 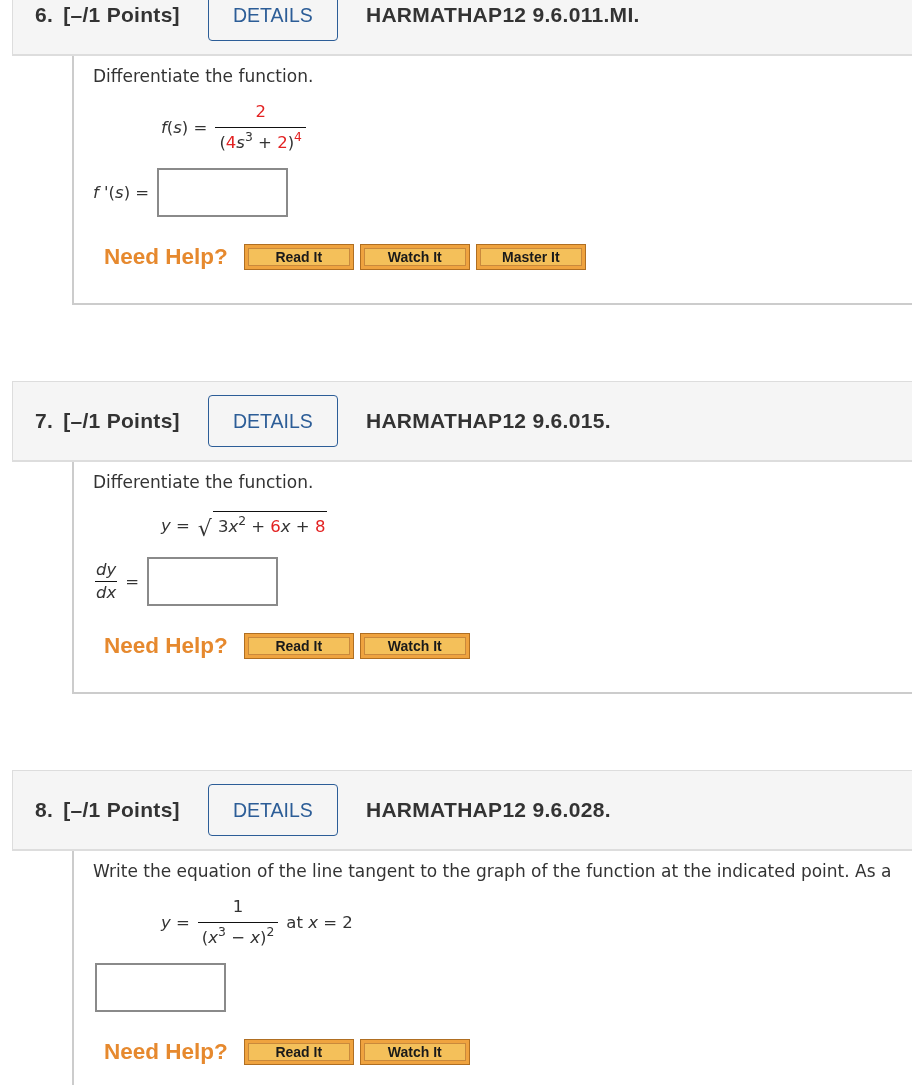 What do you see at coordinates (121, 192) in the screenshot?
I see `answer-label: f '(s) =` at bounding box center [121, 192].